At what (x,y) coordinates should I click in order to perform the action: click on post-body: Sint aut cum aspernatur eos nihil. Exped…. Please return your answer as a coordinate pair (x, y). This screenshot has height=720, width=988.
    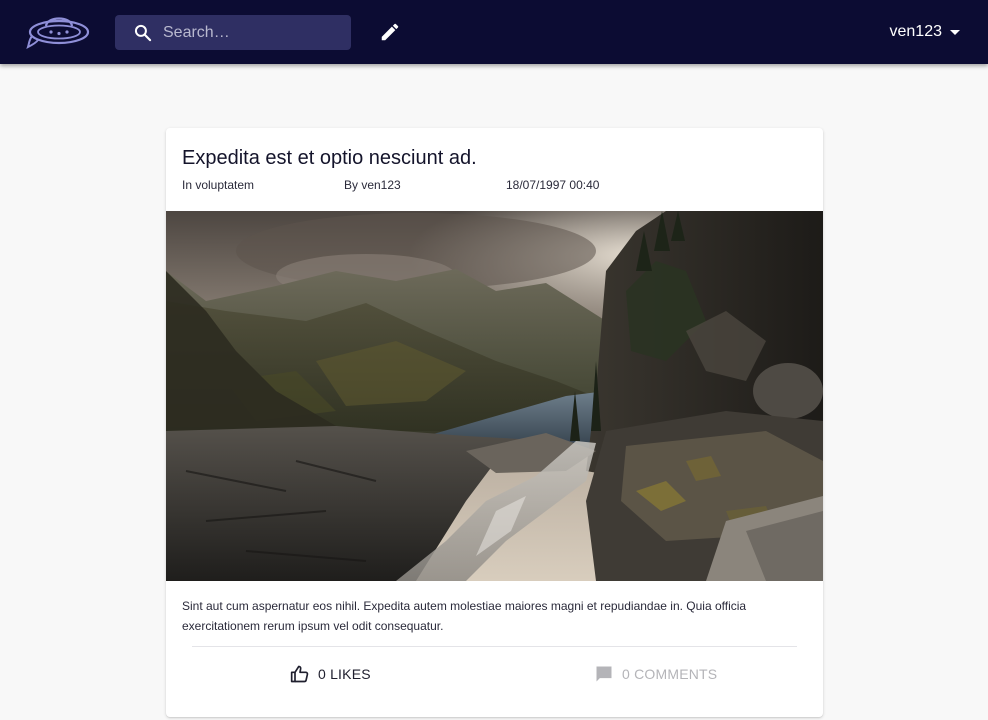
    Looking at the image, I should click on (464, 616).